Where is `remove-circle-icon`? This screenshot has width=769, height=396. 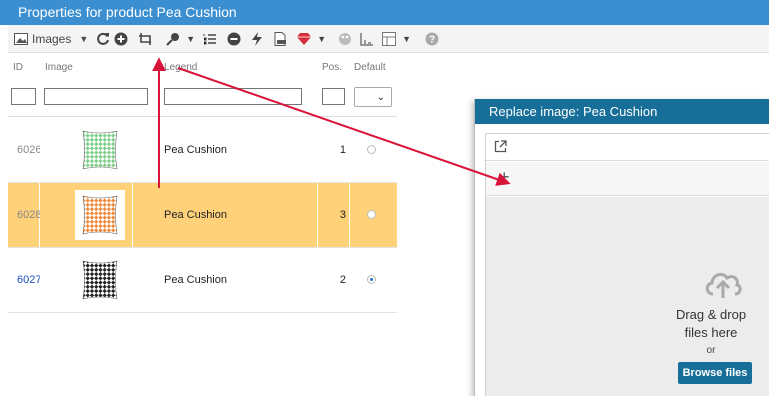 remove-circle-icon is located at coordinates (234, 38).